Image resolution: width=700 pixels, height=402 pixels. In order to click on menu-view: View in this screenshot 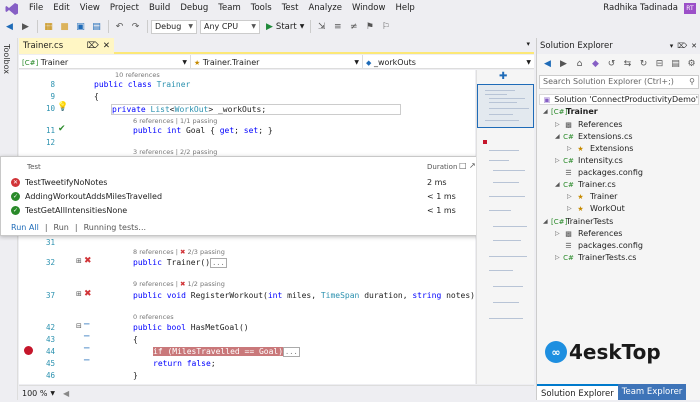, I will do `click(90, 8)`.